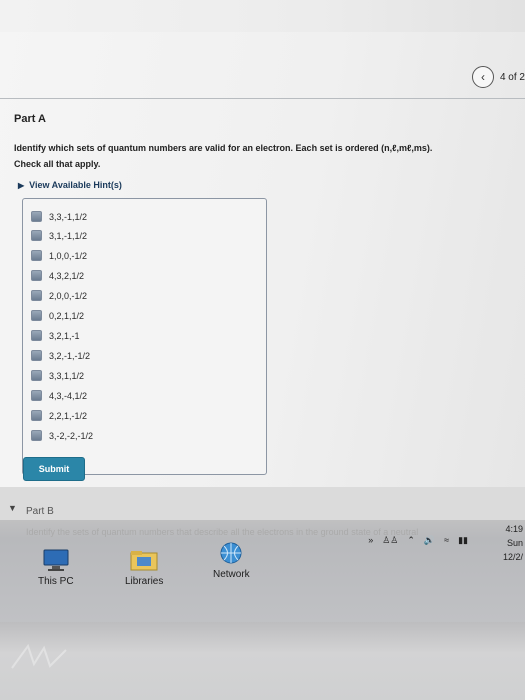 The image size is (525, 700). I want to click on chevron-double-right-icon: », so click(370, 540).